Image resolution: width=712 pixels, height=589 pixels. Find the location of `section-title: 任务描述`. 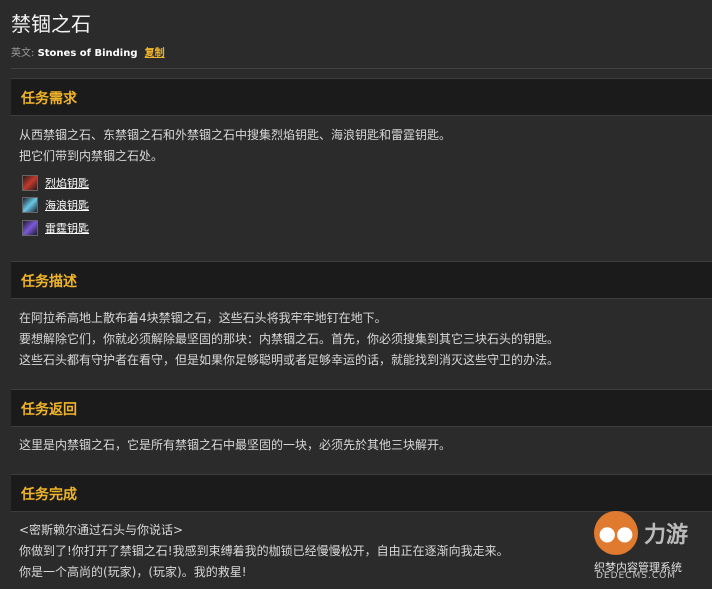

section-title: 任务描述 is located at coordinates (49, 282).